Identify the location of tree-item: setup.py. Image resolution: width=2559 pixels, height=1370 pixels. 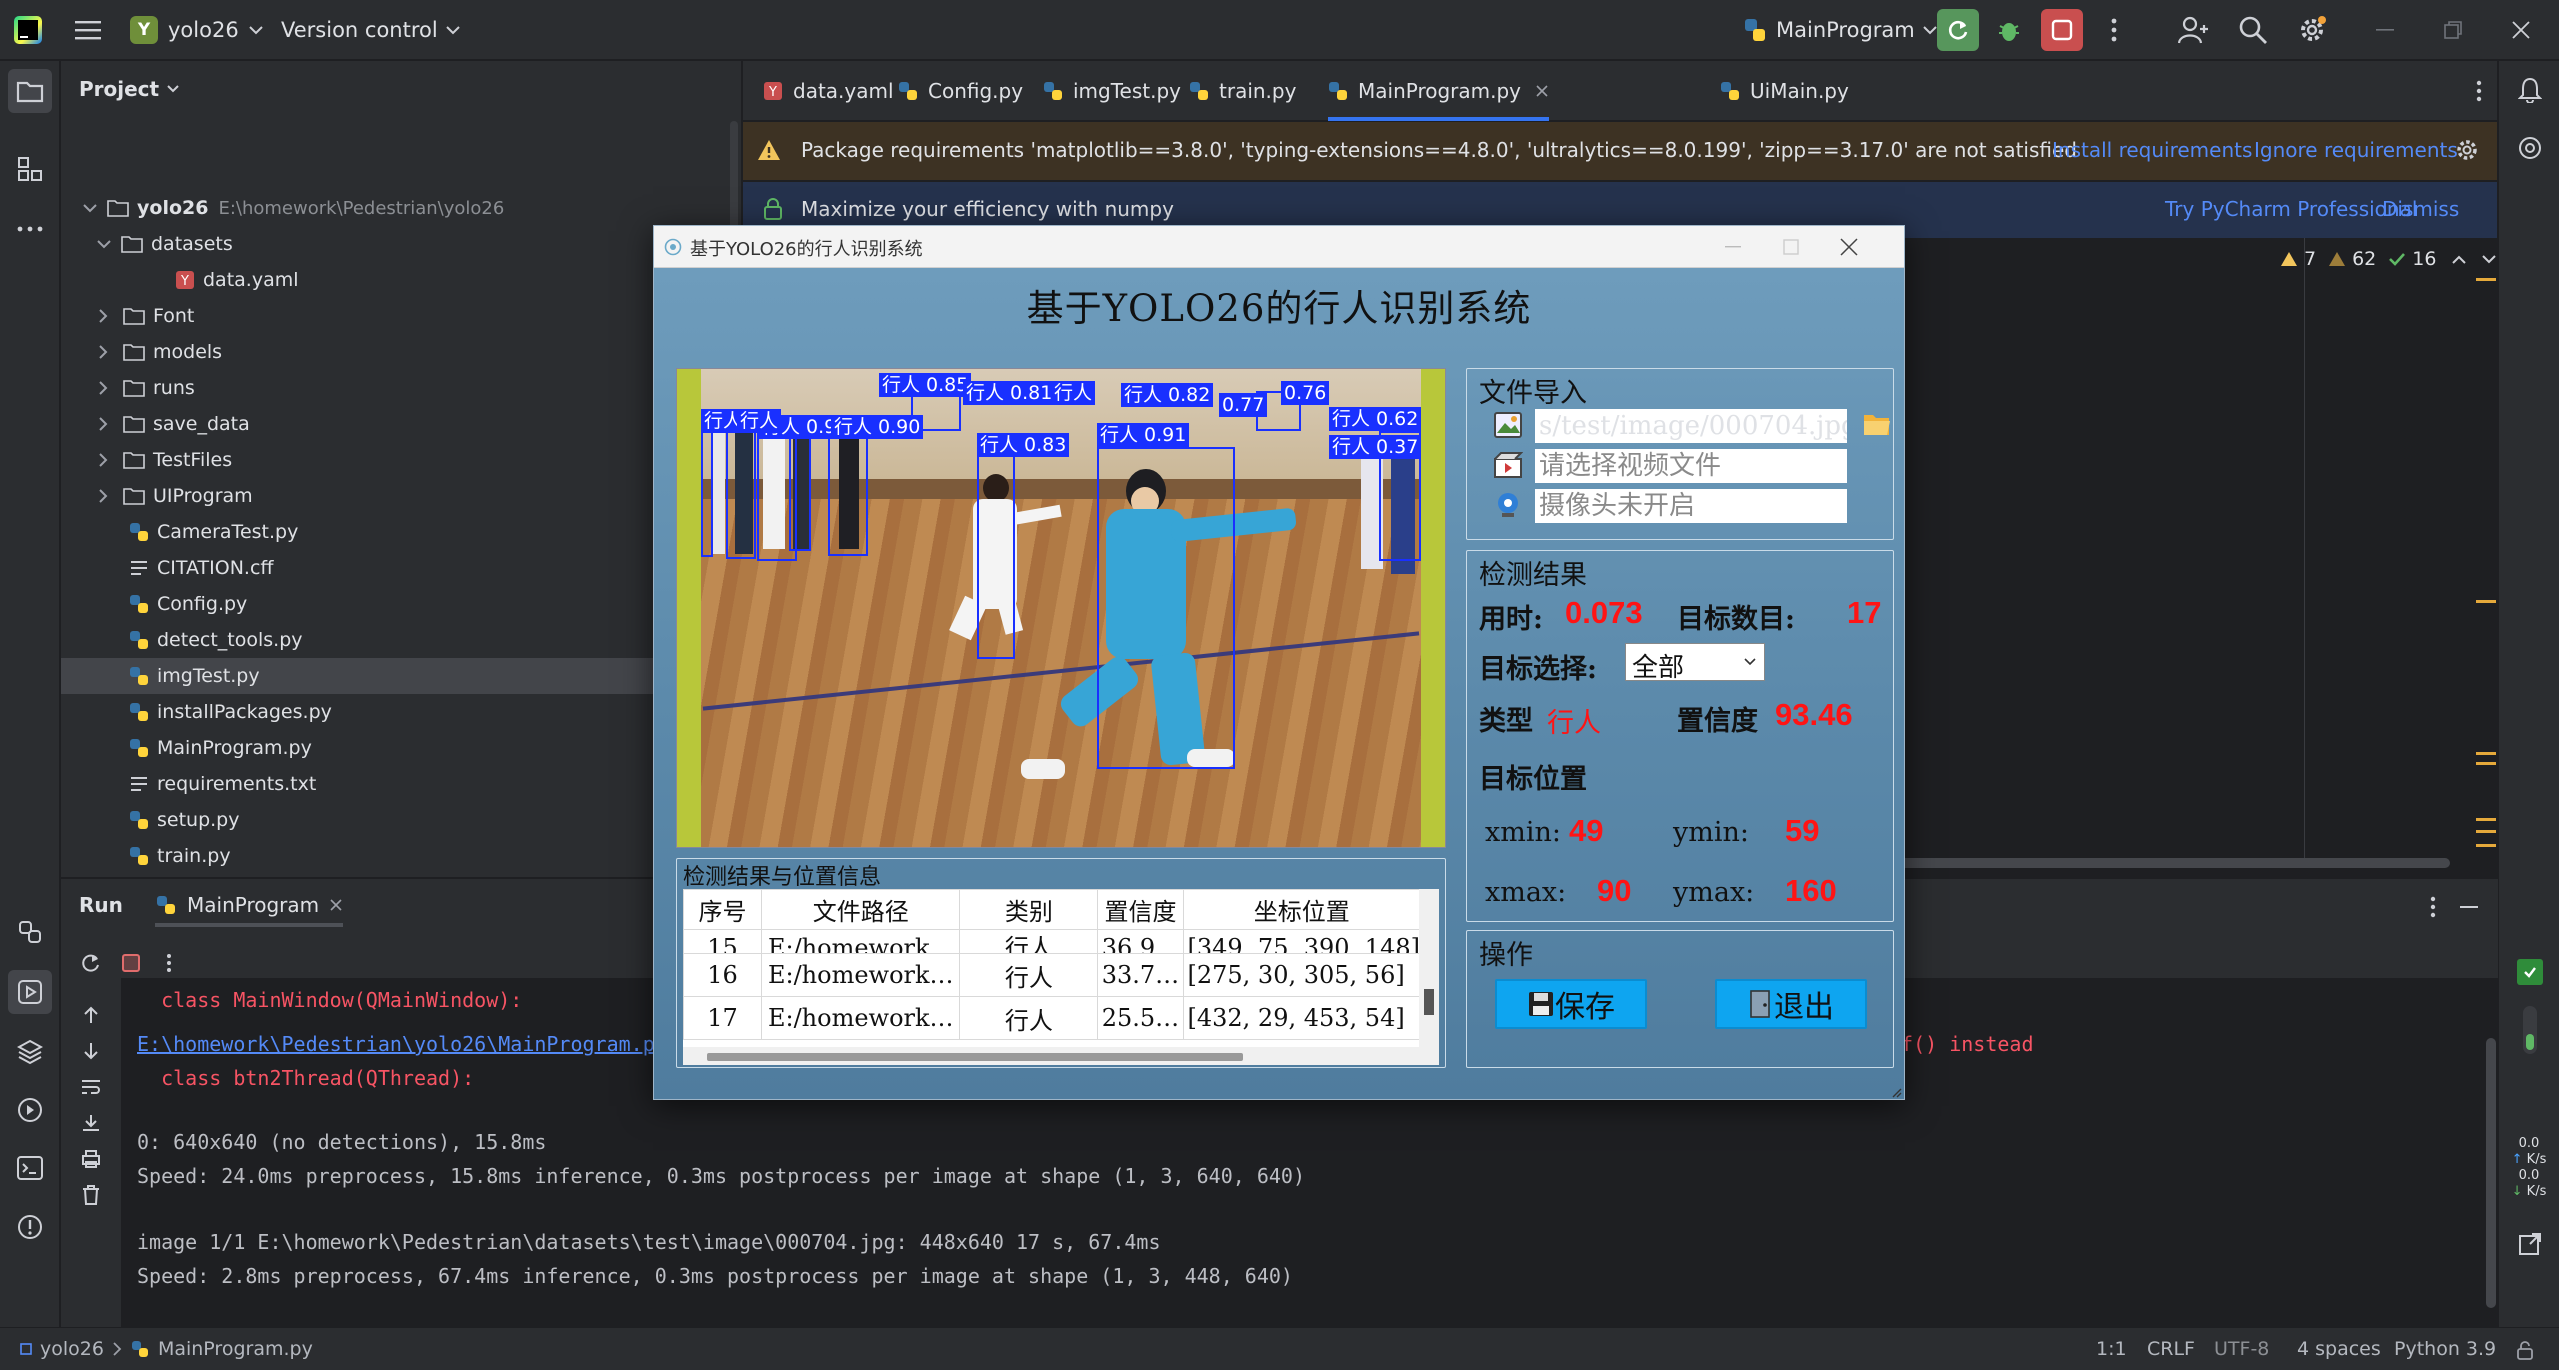
(401, 820).